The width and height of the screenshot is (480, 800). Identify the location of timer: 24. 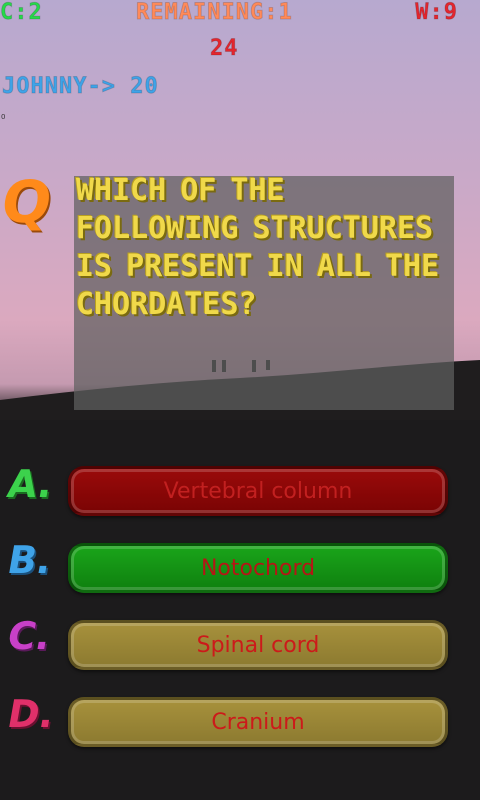
(224, 49).